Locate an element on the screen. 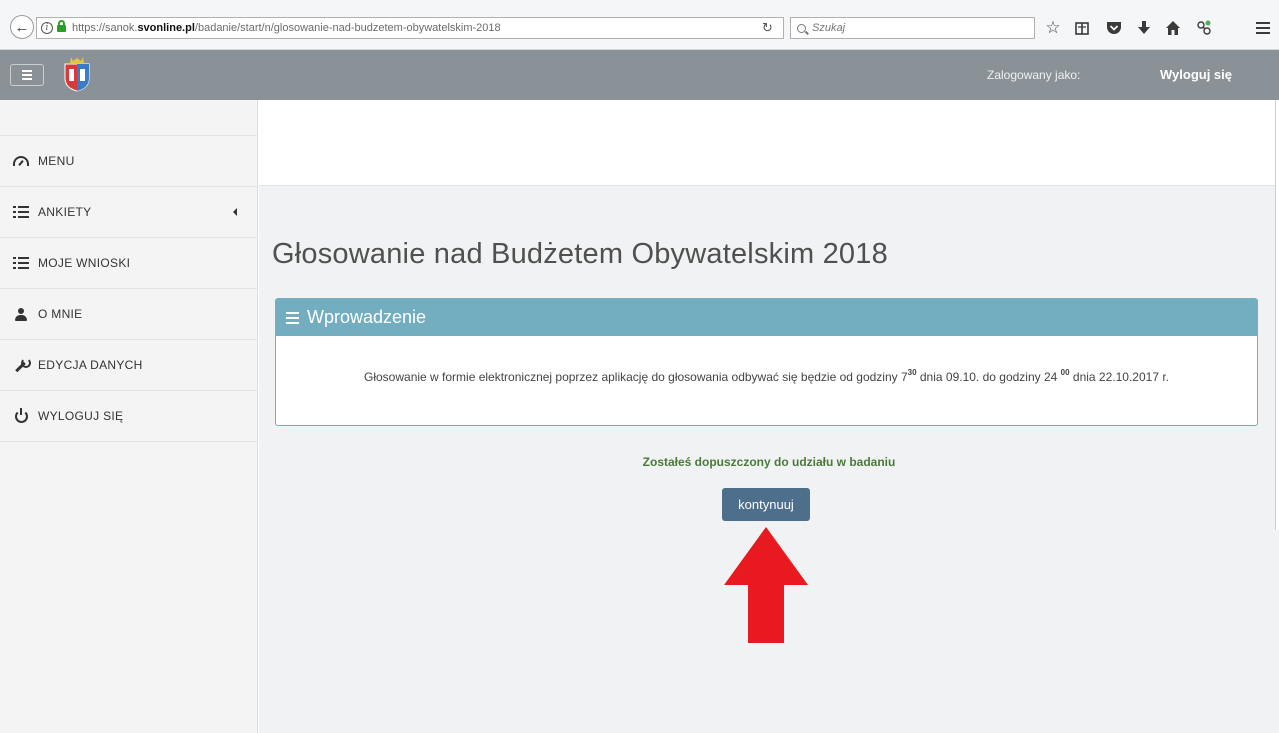  sidebar-item-menu: MENU is located at coordinates (128, 161).